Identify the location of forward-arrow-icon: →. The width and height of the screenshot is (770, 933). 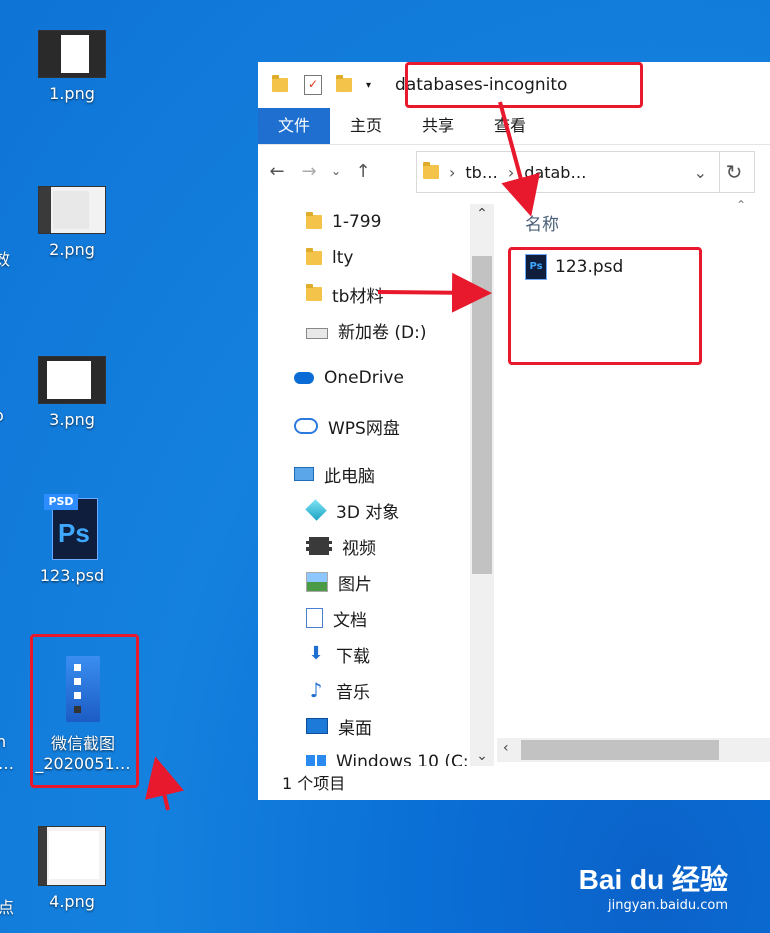
(309, 171).